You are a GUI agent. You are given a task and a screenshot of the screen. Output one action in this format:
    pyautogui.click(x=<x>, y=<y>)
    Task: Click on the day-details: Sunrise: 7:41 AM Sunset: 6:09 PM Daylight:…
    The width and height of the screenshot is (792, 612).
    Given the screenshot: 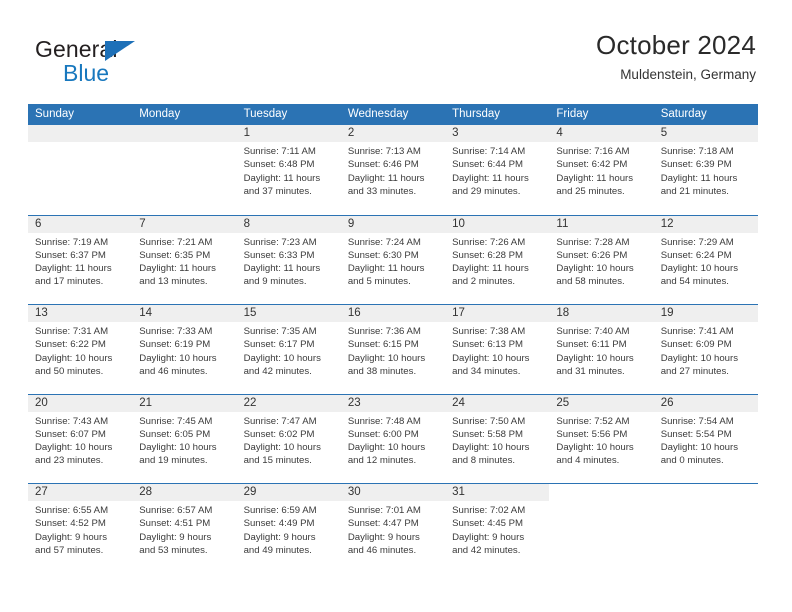 What is the action you would take?
    pyautogui.click(x=706, y=350)
    